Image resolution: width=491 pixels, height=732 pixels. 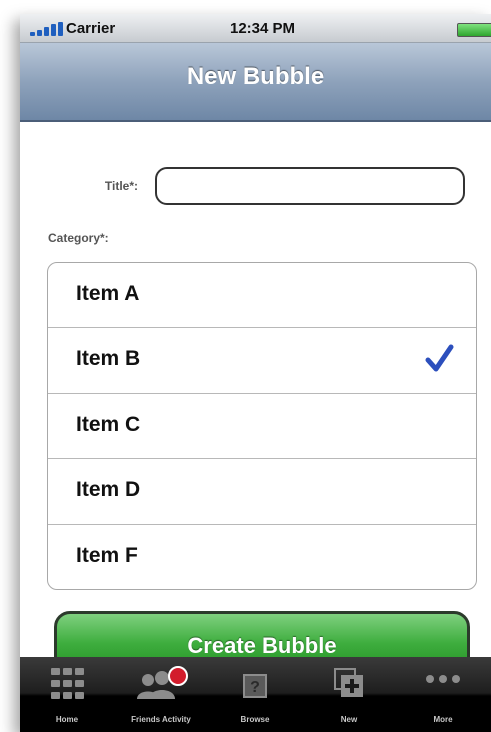 What do you see at coordinates (443, 694) in the screenshot?
I see `tab-more: More` at bounding box center [443, 694].